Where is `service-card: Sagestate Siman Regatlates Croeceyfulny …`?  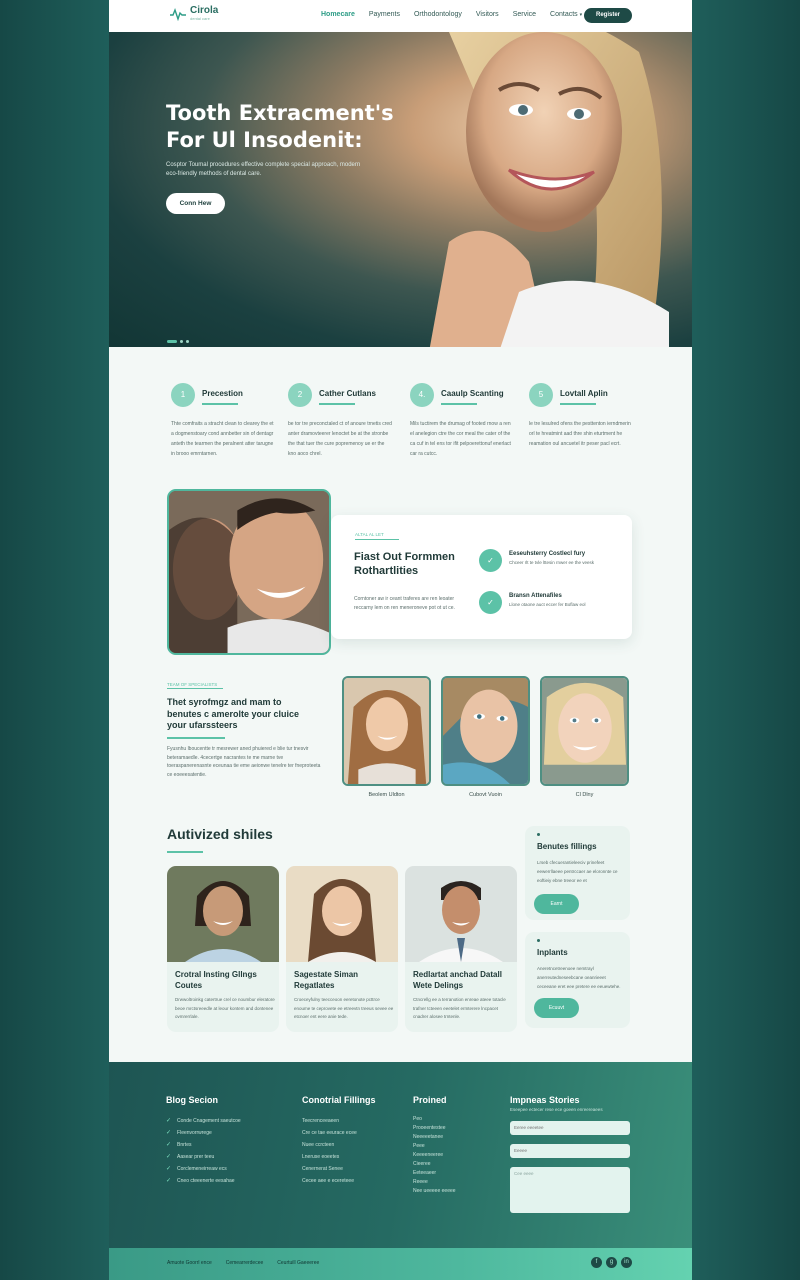 service-card: Sagestate Siman Regatlates Croeceyfulny … is located at coordinates (342, 949).